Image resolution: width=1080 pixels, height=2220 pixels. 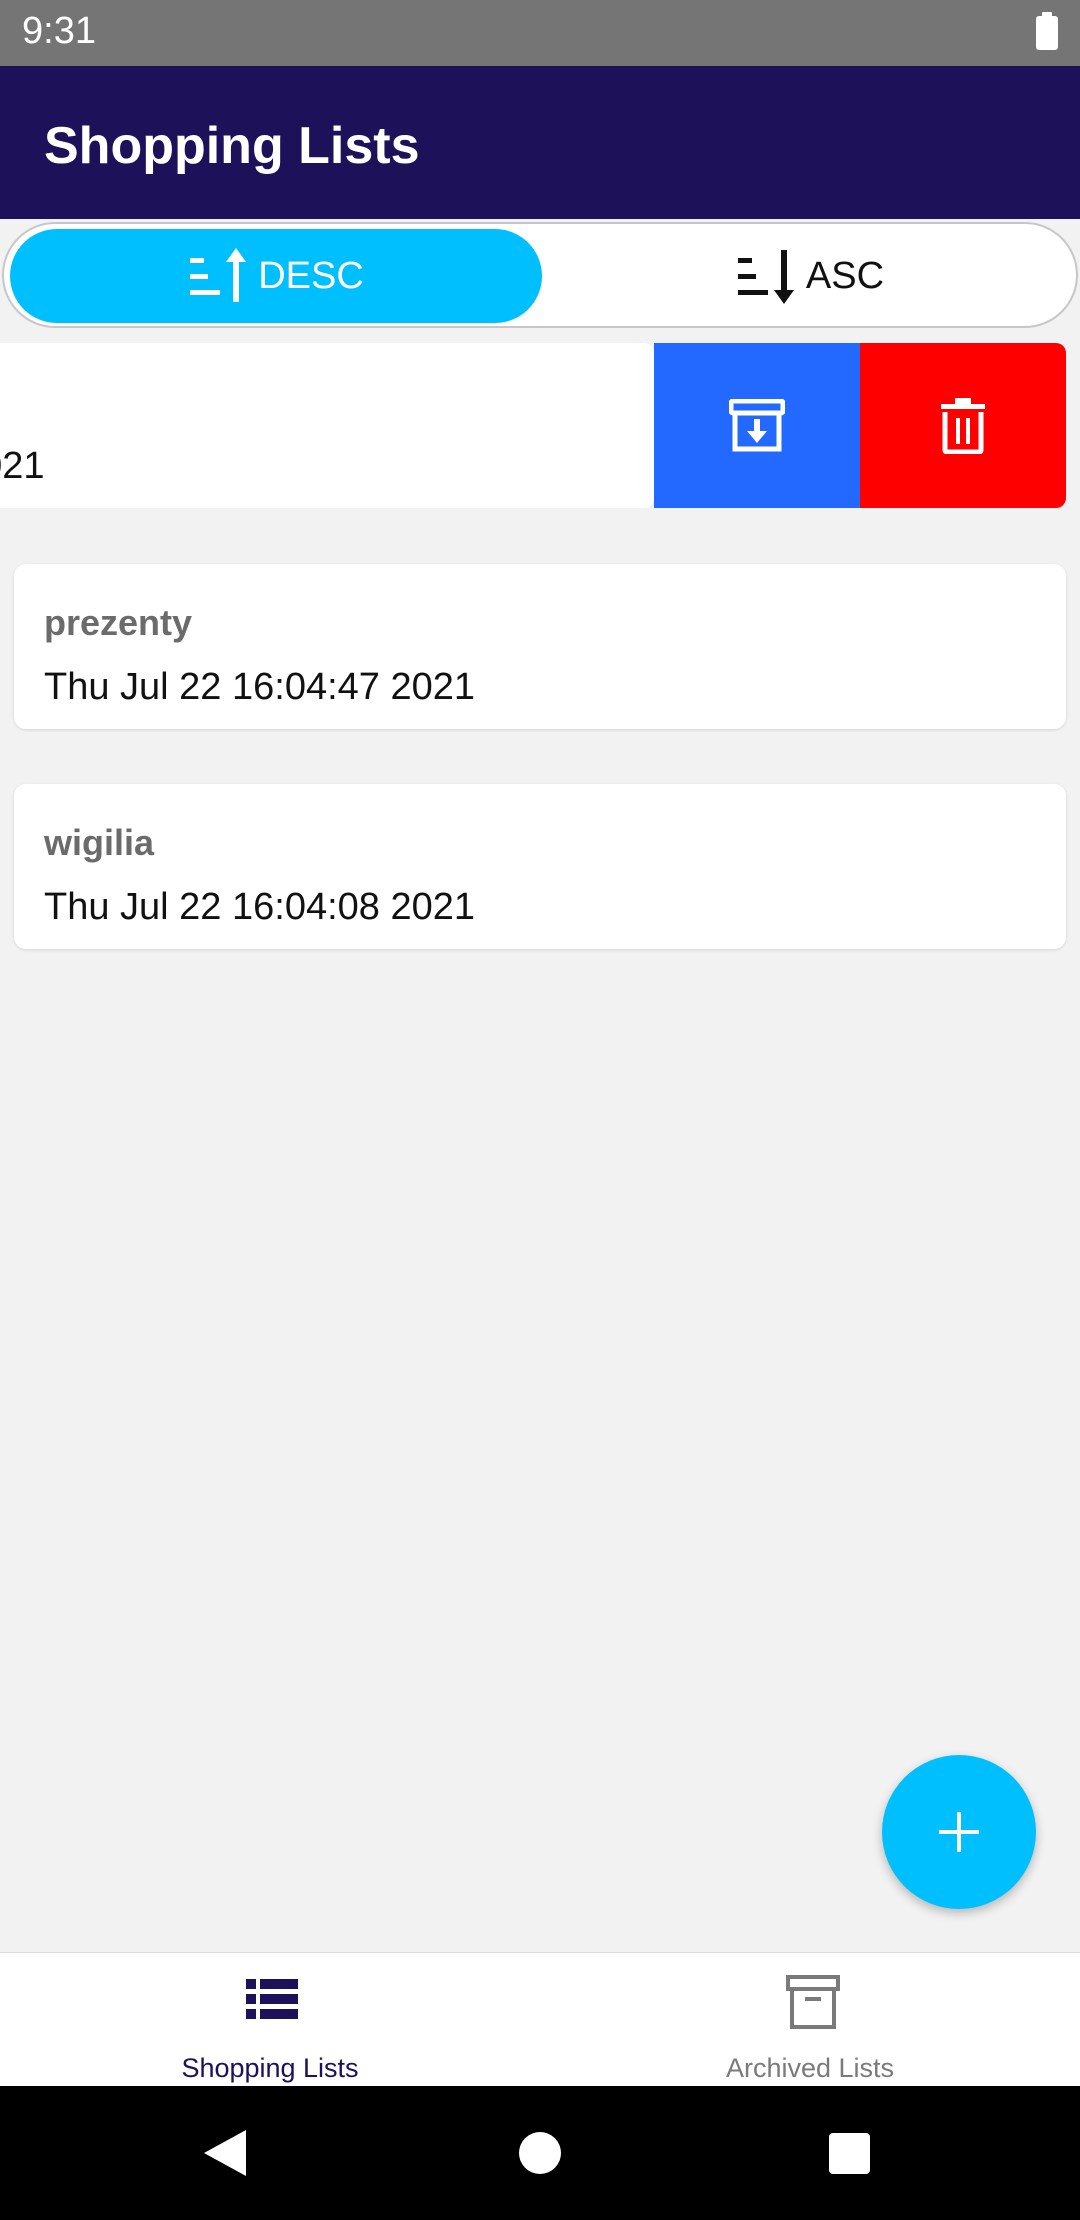 What do you see at coordinates (272, 1999) in the screenshot?
I see `list-icon` at bounding box center [272, 1999].